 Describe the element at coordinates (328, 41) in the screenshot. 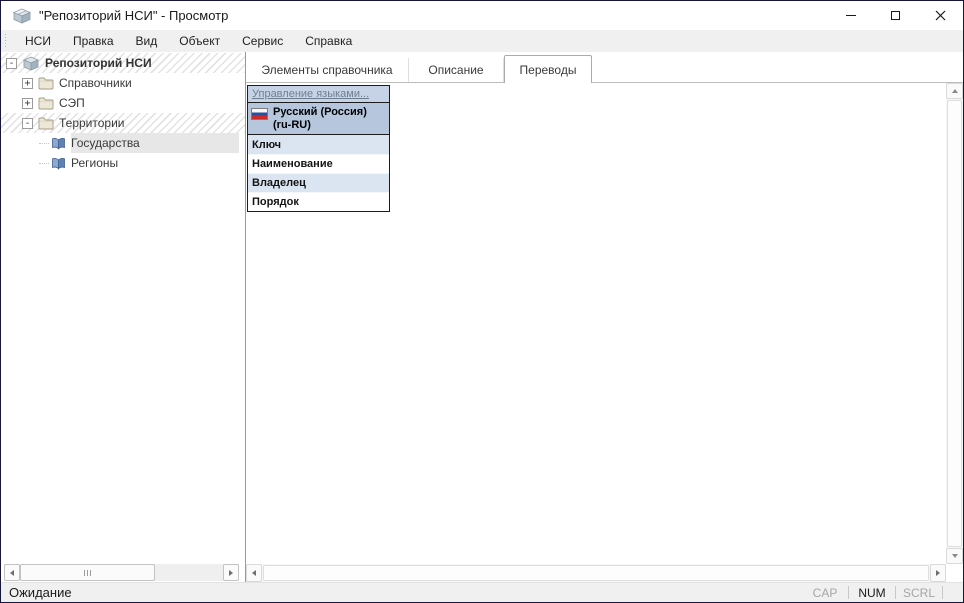

I see `menu-help: Справка` at that location.